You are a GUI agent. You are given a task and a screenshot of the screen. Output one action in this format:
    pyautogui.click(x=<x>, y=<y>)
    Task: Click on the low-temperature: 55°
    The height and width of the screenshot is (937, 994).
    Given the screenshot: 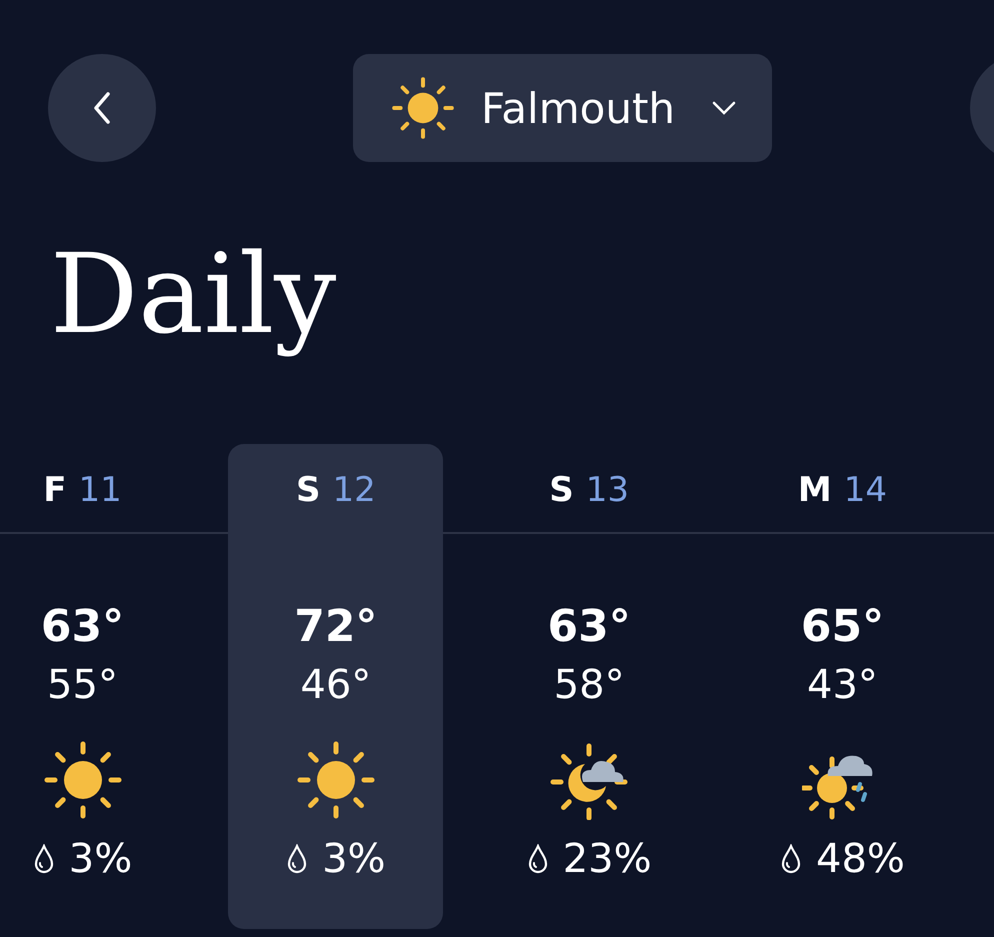 What is the action you would take?
    pyautogui.click(x=82, y=685)
    